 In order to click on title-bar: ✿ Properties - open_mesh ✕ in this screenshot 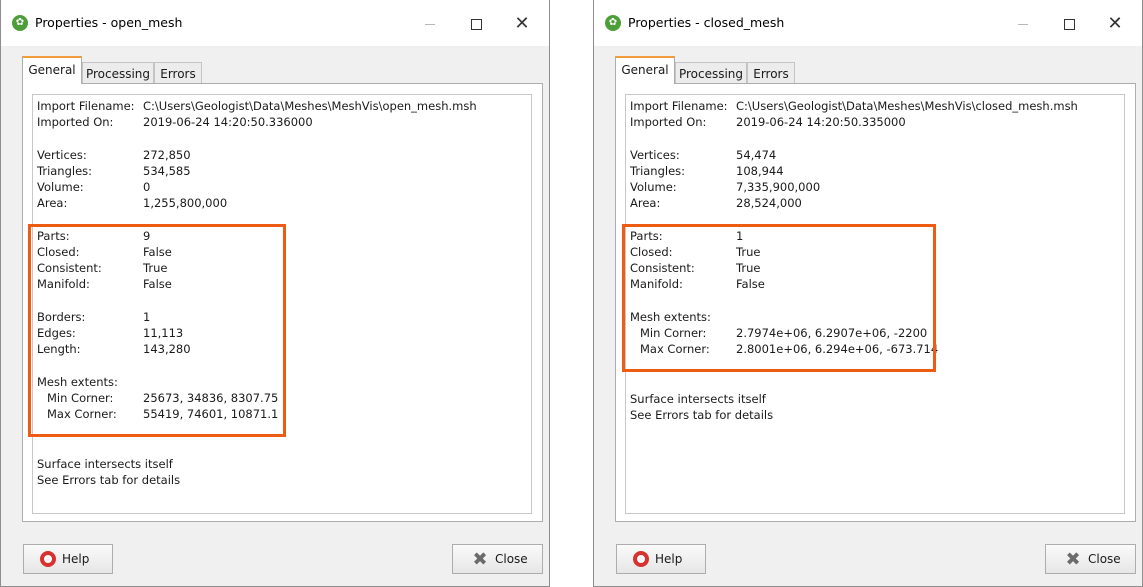, I will do `click(275, 23)`.